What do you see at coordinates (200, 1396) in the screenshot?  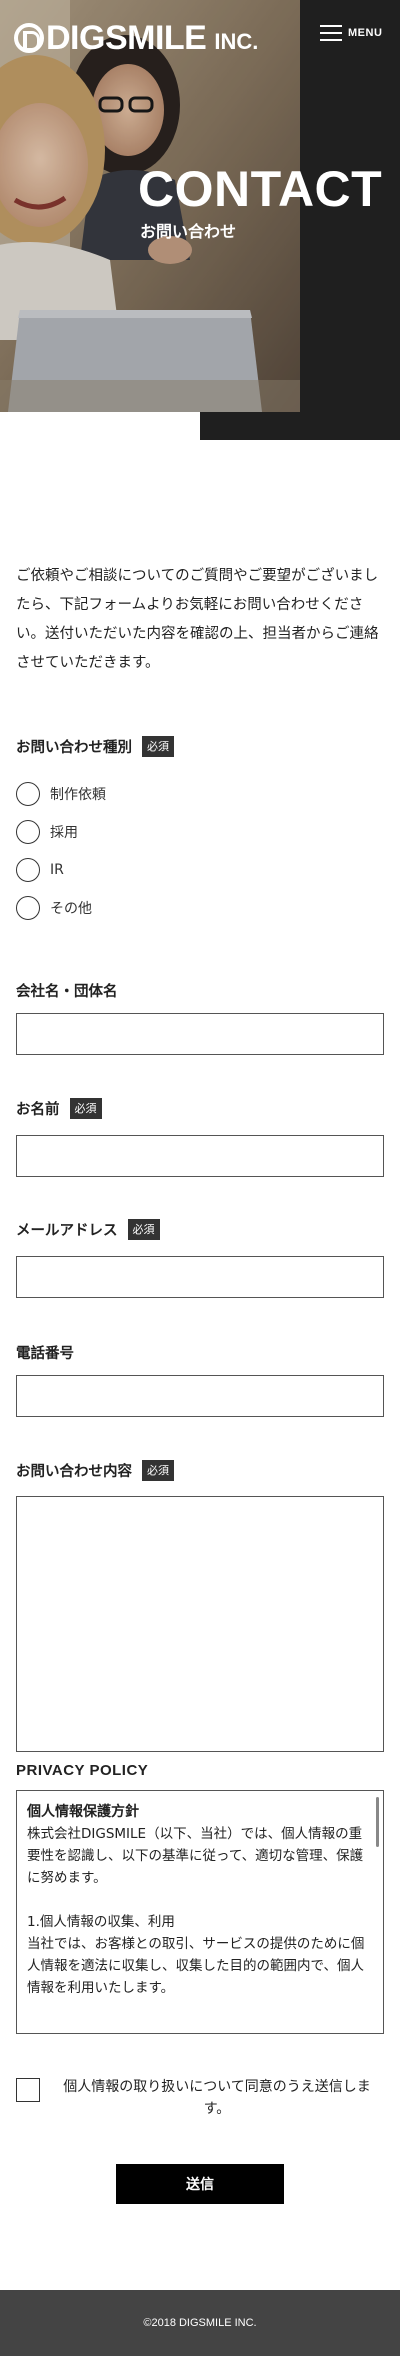 I see `phone-input` at bounding box center [200, 1396].